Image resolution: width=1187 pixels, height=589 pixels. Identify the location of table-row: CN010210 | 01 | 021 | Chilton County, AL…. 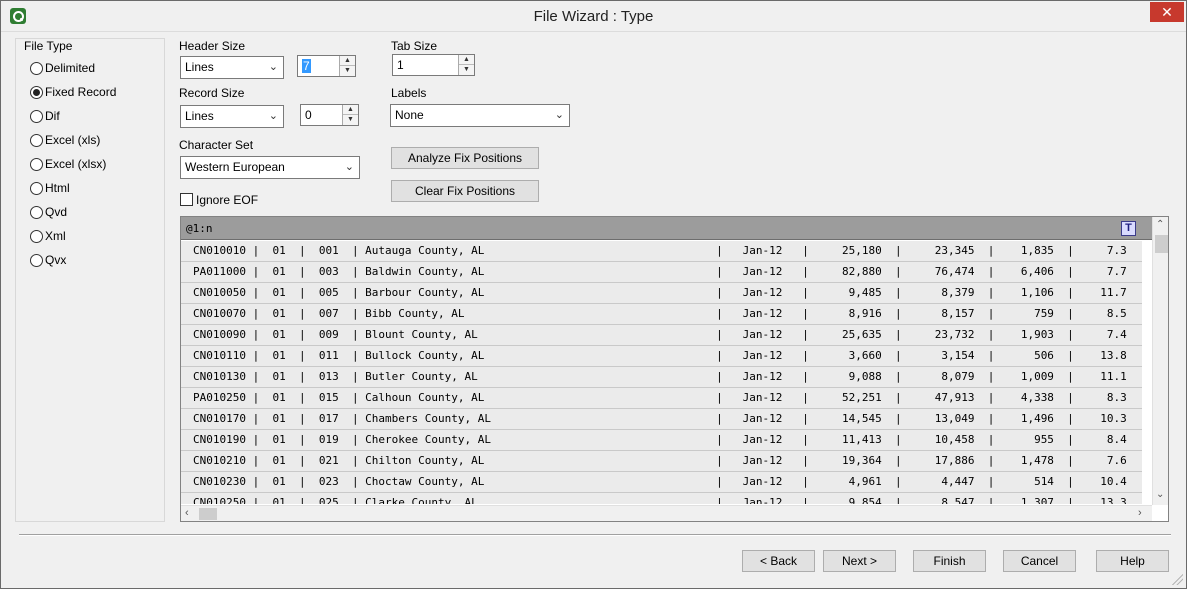
(661, 461).